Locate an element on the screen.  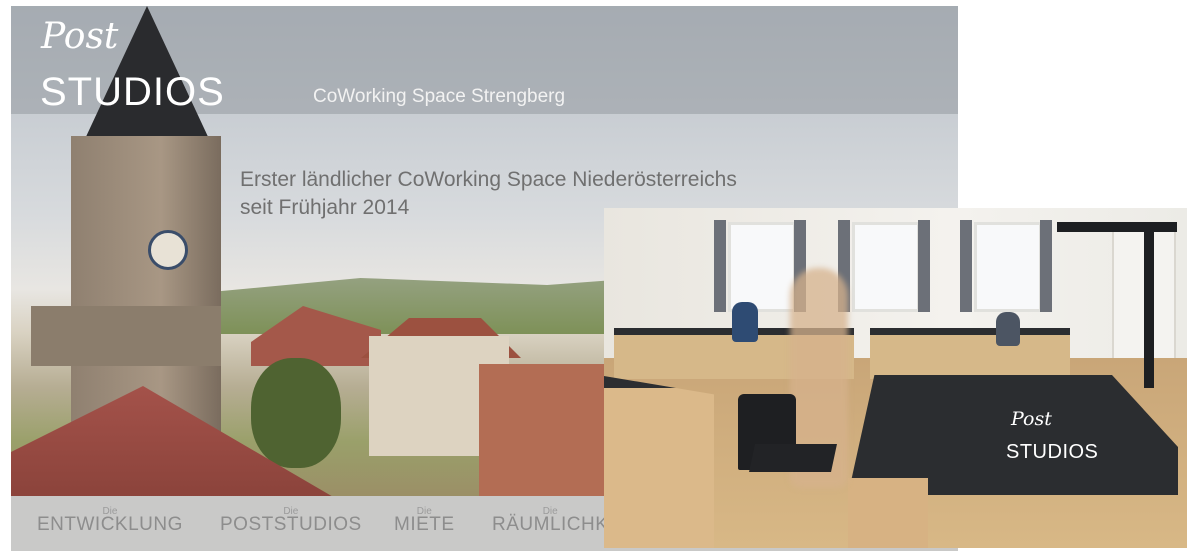
nav-label: ENTWICKLUNG is located at coordinates (110, 524).